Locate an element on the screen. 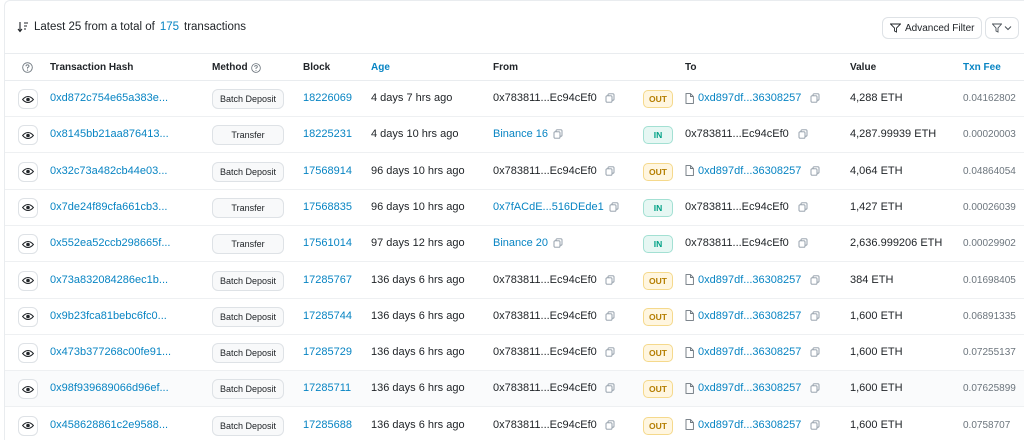 This screenshot has width=1024, height=440. help-column-header is located at coordinates (27, 67).